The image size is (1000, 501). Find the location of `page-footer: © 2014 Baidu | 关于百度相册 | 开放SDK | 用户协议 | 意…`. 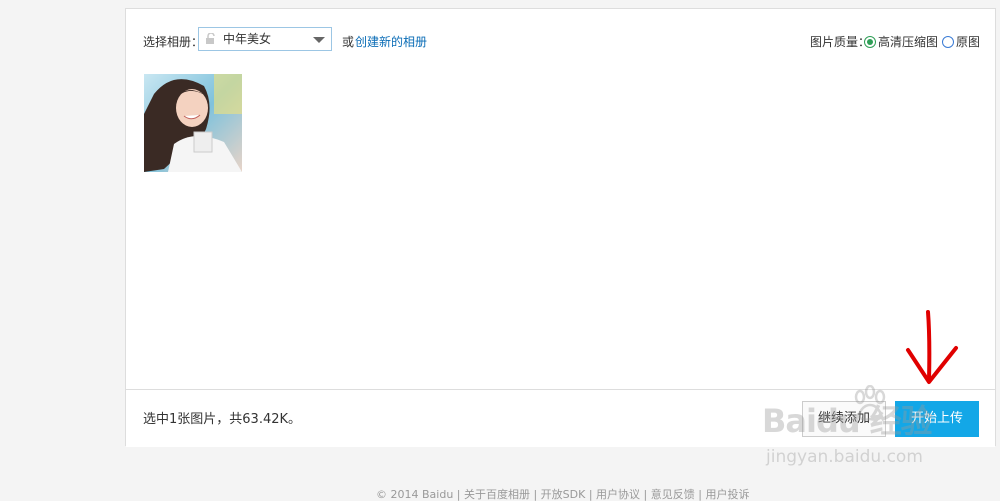

page-footer: © 2014 Baidu | 关于百度相册 | 开放SDK | 用户协议 | 意… is located at coordinates (563, 494).